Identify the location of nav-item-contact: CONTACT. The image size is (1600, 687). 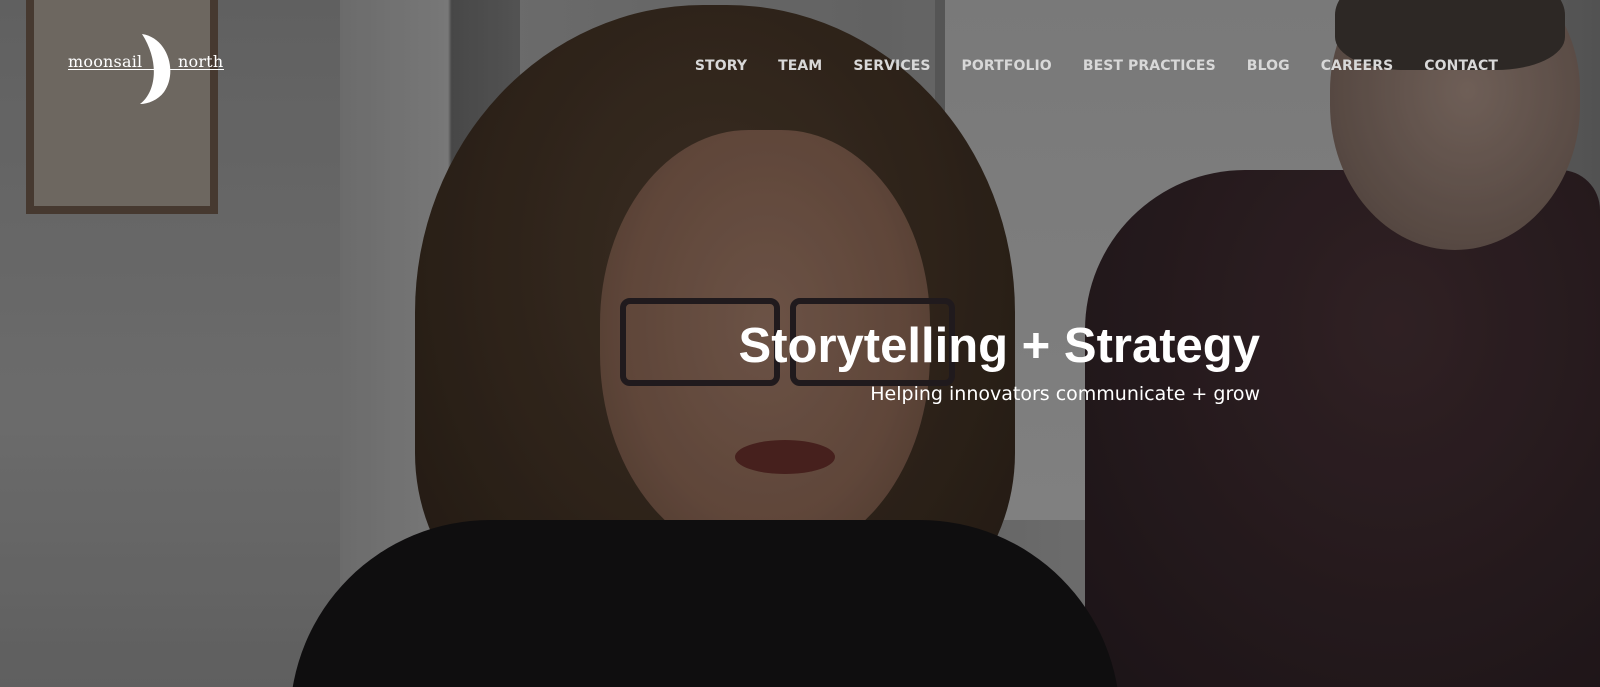
(1461, 66).